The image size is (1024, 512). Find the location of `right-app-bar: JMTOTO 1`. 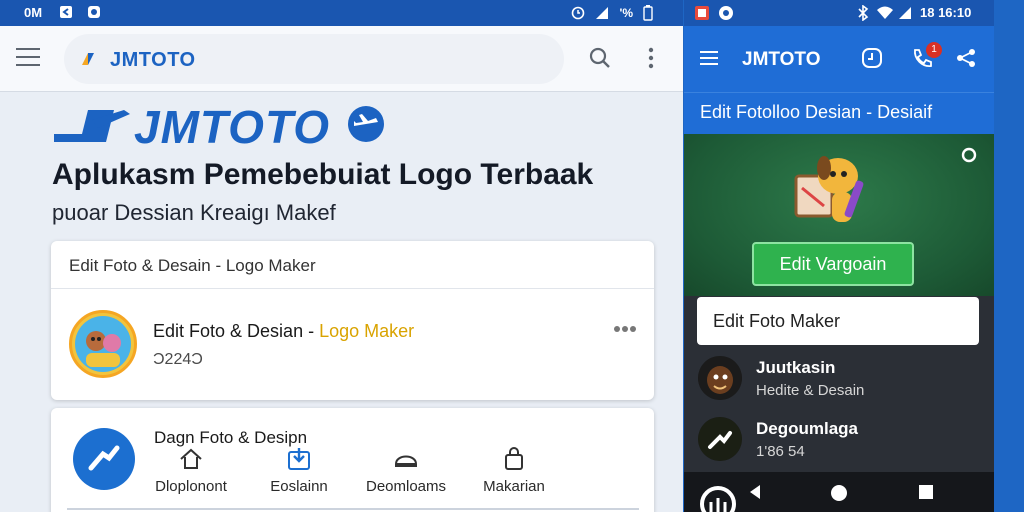

right-app-bar: JMTOTO 1 is located at coordinates (839, 59).